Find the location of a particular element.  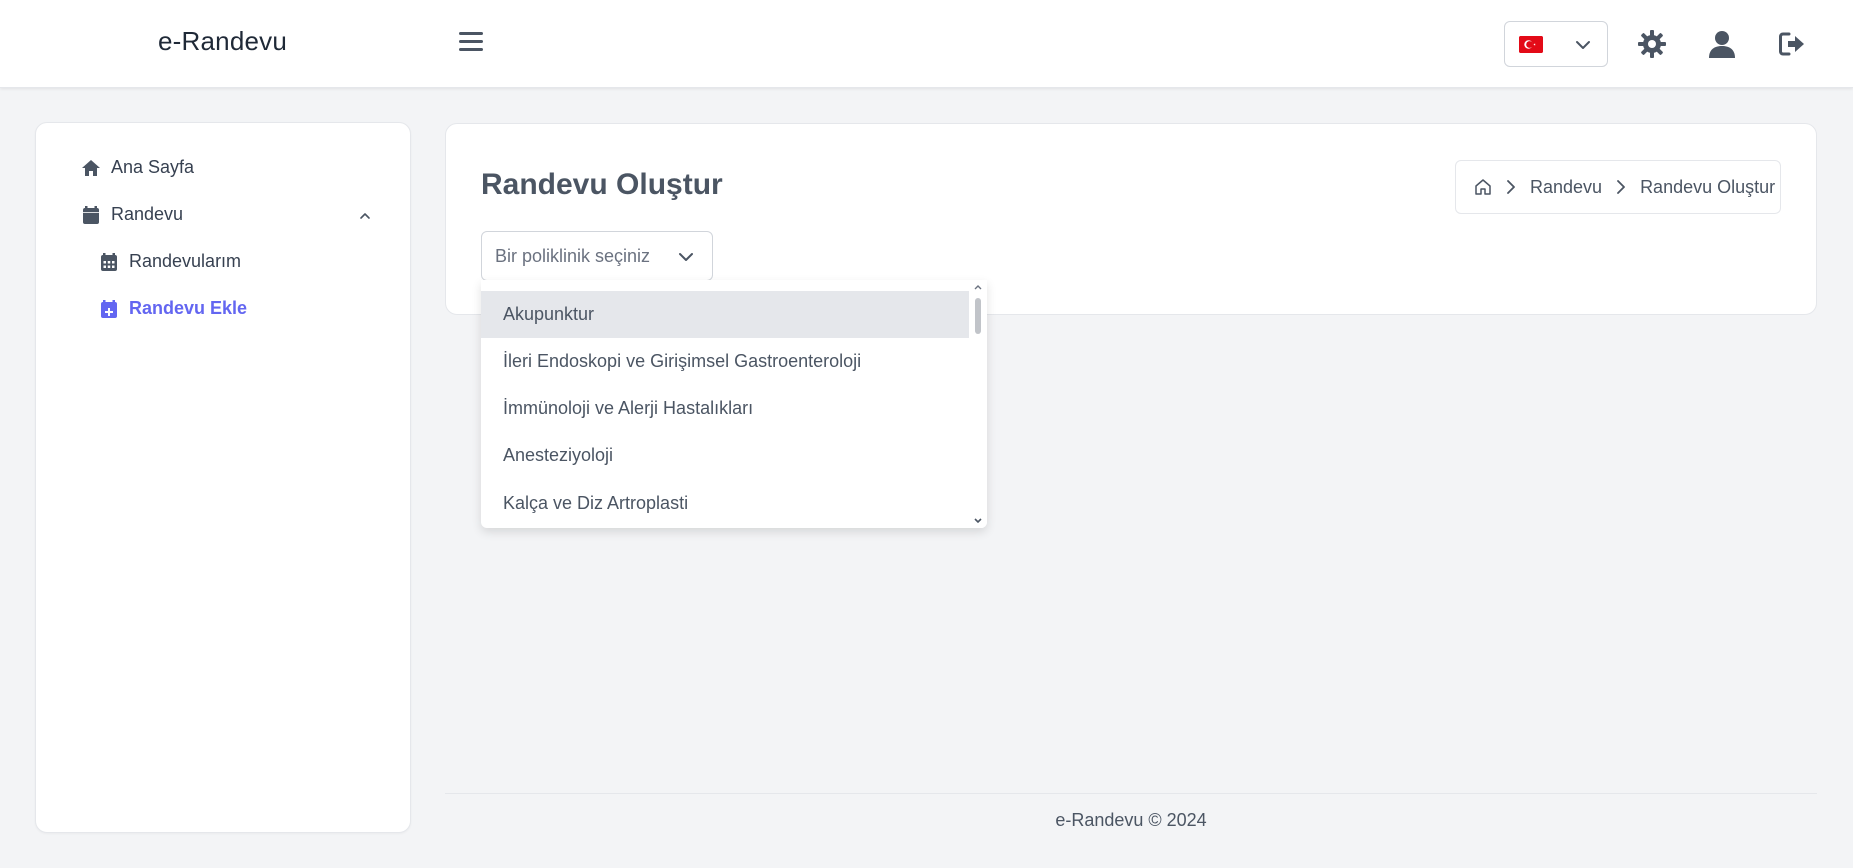

page-title: Randevu Oluştur is located at coordinates (602, 184).